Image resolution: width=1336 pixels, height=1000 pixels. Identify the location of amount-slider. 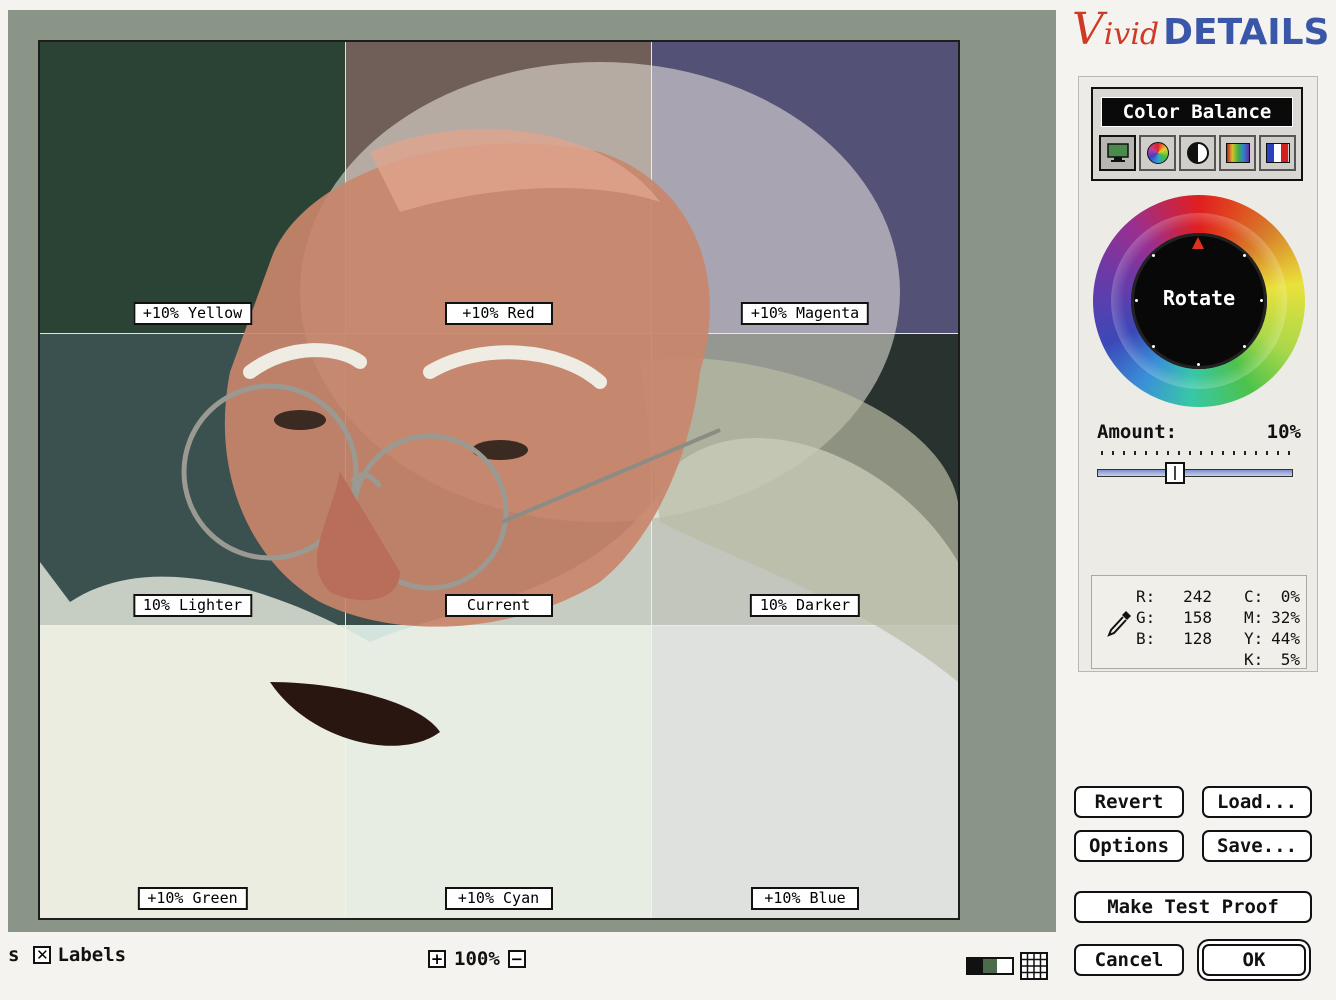
(1197, 469).